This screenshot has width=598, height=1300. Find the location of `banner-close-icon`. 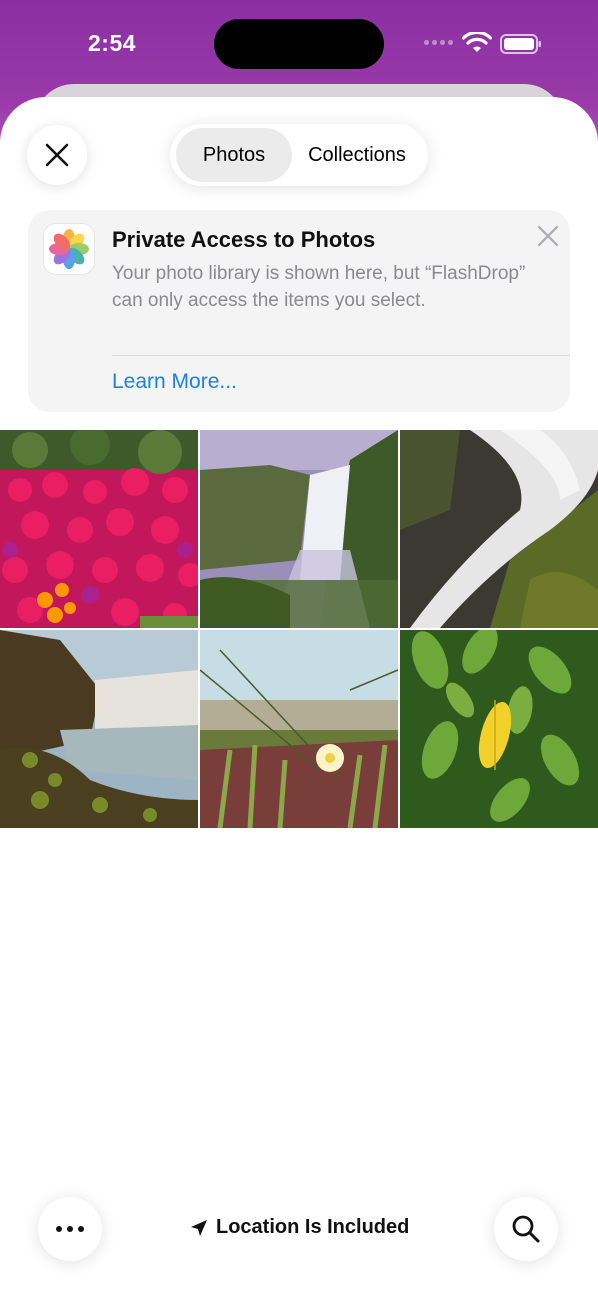

banner-close-icon is located at coordinates (548, 236).